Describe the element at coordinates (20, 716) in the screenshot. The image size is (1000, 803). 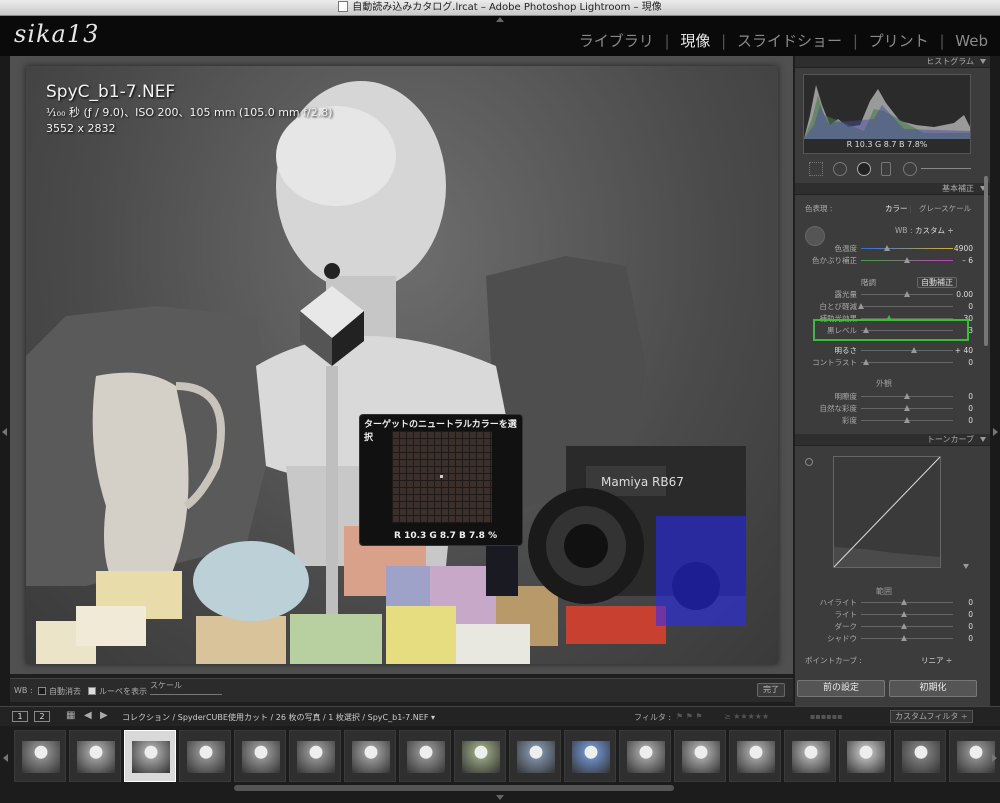
I see `page-1-button: 1` at that location.